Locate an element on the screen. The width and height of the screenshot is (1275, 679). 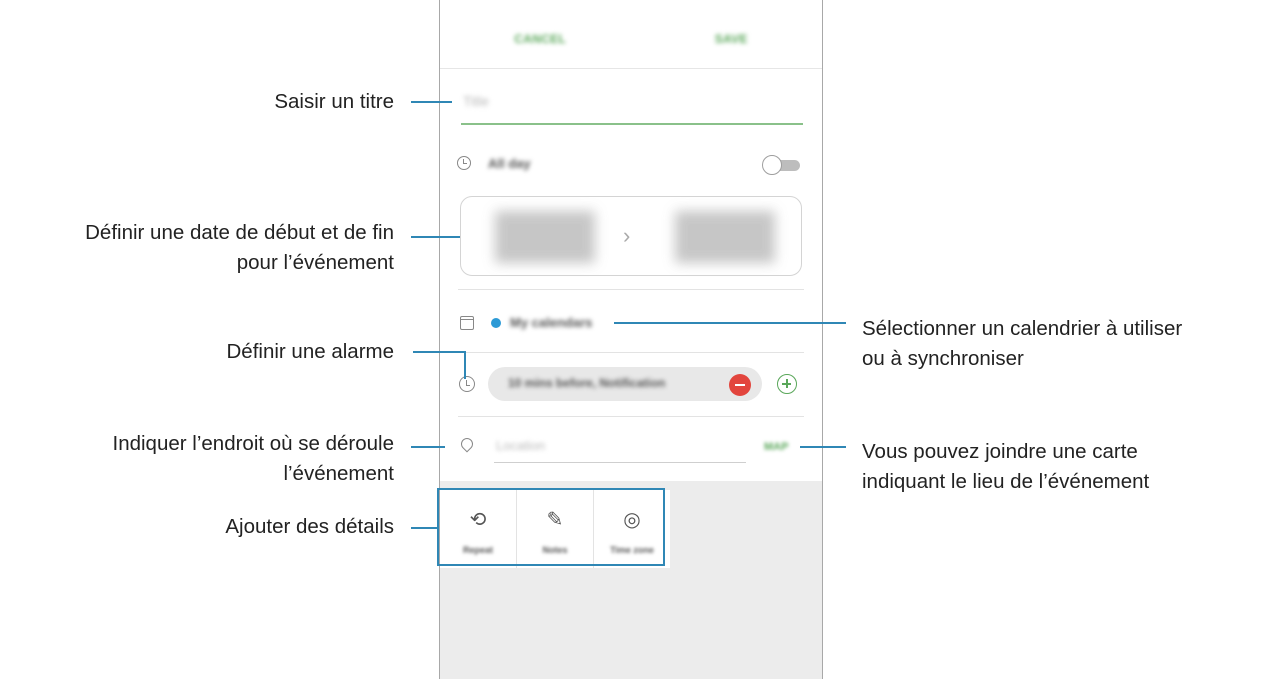
clock-icon is located at coordinates (464, 163).